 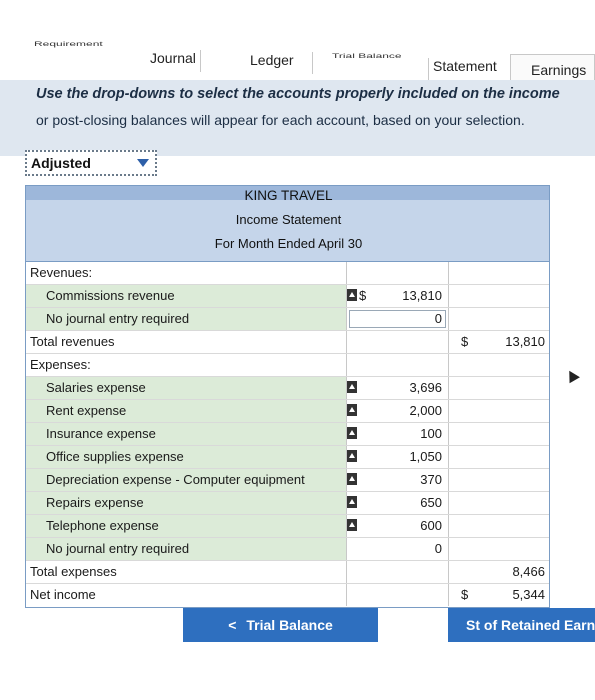 I want to click on table-row: Rent expense 2,000, so click(x=287, y=411).